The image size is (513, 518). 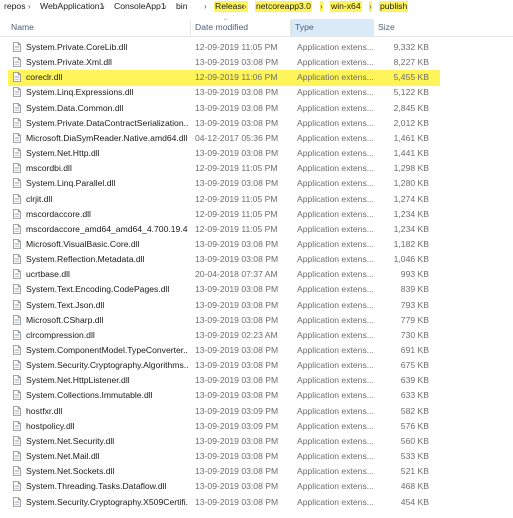 What do you see at coordinates (107, 320) in the screenshot?
I see `file-name: Microsoft.CSharp.dll` at bounding box center [107, 320].